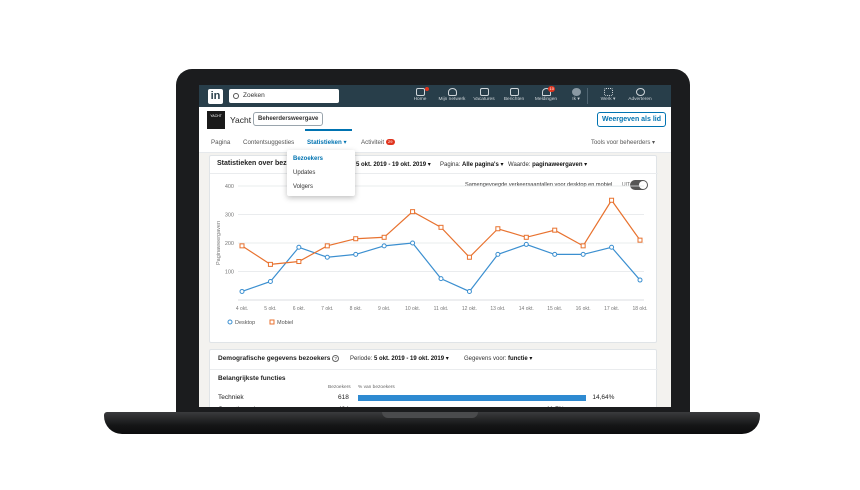 The width and height of the screenshot is (860, 490). I want to click on avatar, so click(576, 92).